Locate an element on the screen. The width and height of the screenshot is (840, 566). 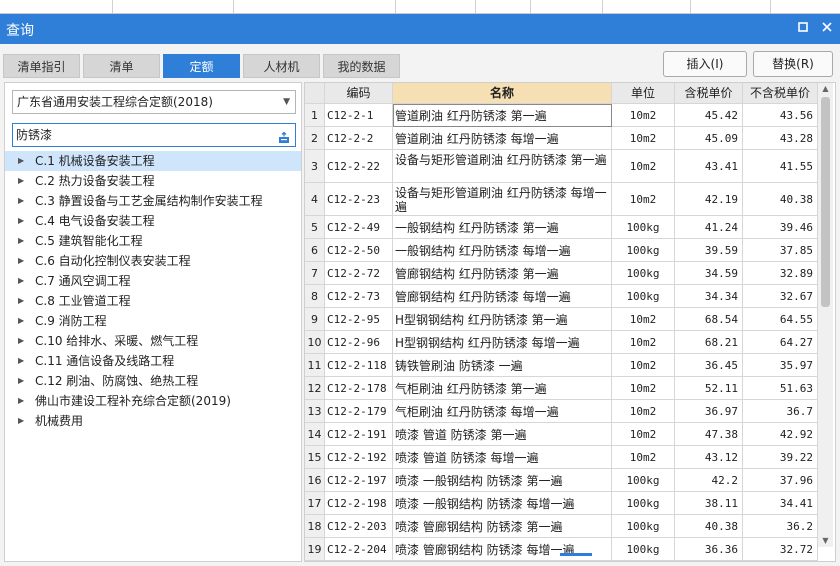
cell-name: 管道刷油 红丹防锈漆 每增一遍 is located at coordinates (502, 138).